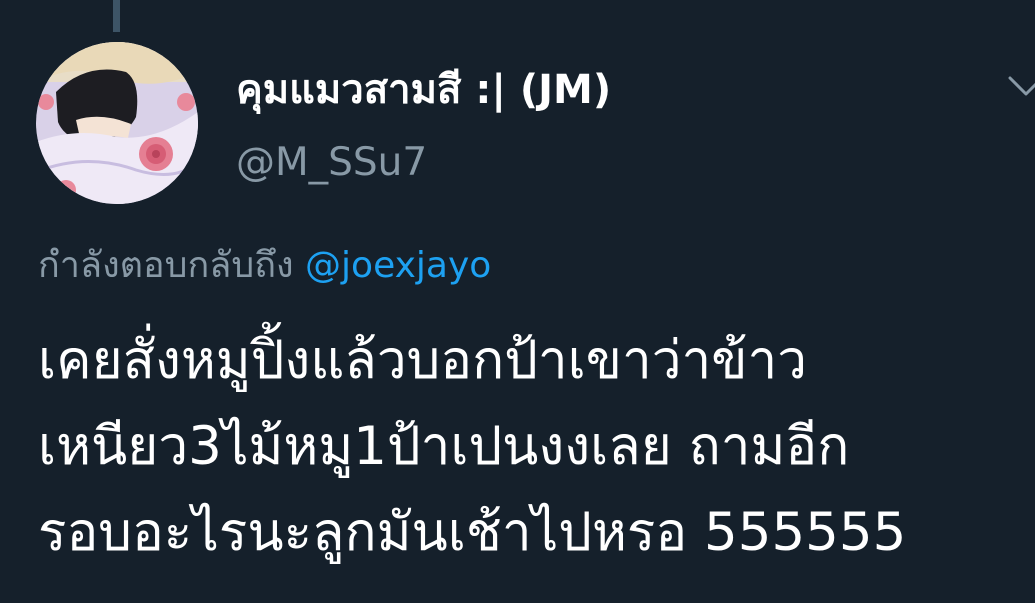 Image resolution: width=1035 pixels, height=603 pixels. Describe the element at coordinates (423, 90) in the screenshot. I see `author-display-name: คุมแมวสามสี :| (JM)` at that location.